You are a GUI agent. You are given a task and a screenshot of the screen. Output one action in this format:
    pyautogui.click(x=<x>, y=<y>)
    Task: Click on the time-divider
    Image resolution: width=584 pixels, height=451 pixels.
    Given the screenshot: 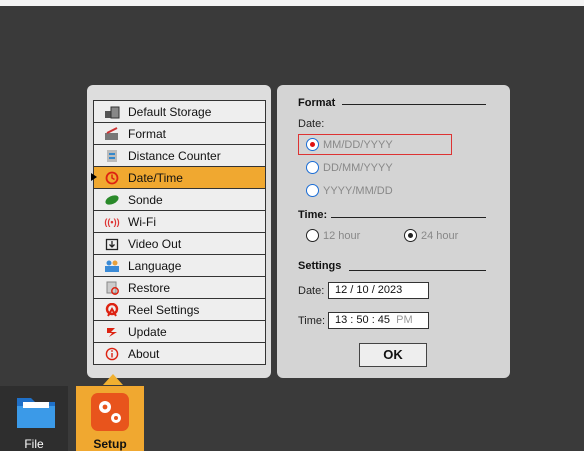 What is the action you would take?
    pyautogui.click(x=408, y=217)
    